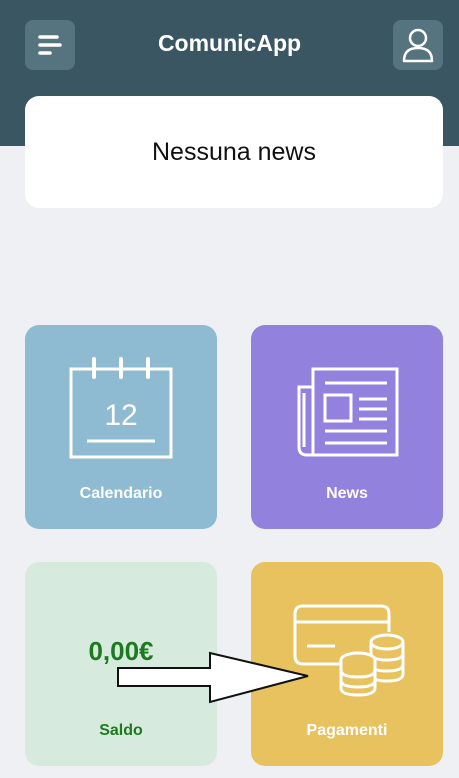  I want to click on news-card: Nessuna news, so click(234, 152).